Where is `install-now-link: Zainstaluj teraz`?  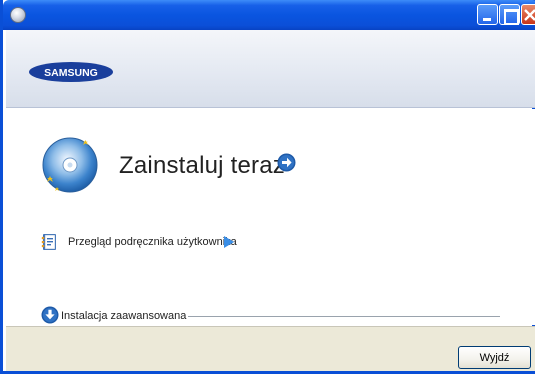
install-now-link: Zainstaluj teraz is located at coordinates (202, 166).